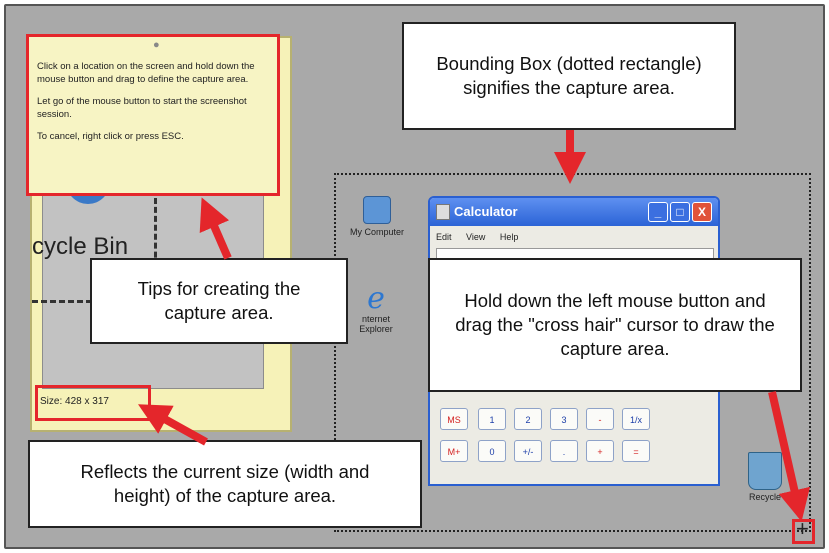 This screenshot has width=829, height=553. I want to click on arrow-to-tips-panel, so click(215, 228).